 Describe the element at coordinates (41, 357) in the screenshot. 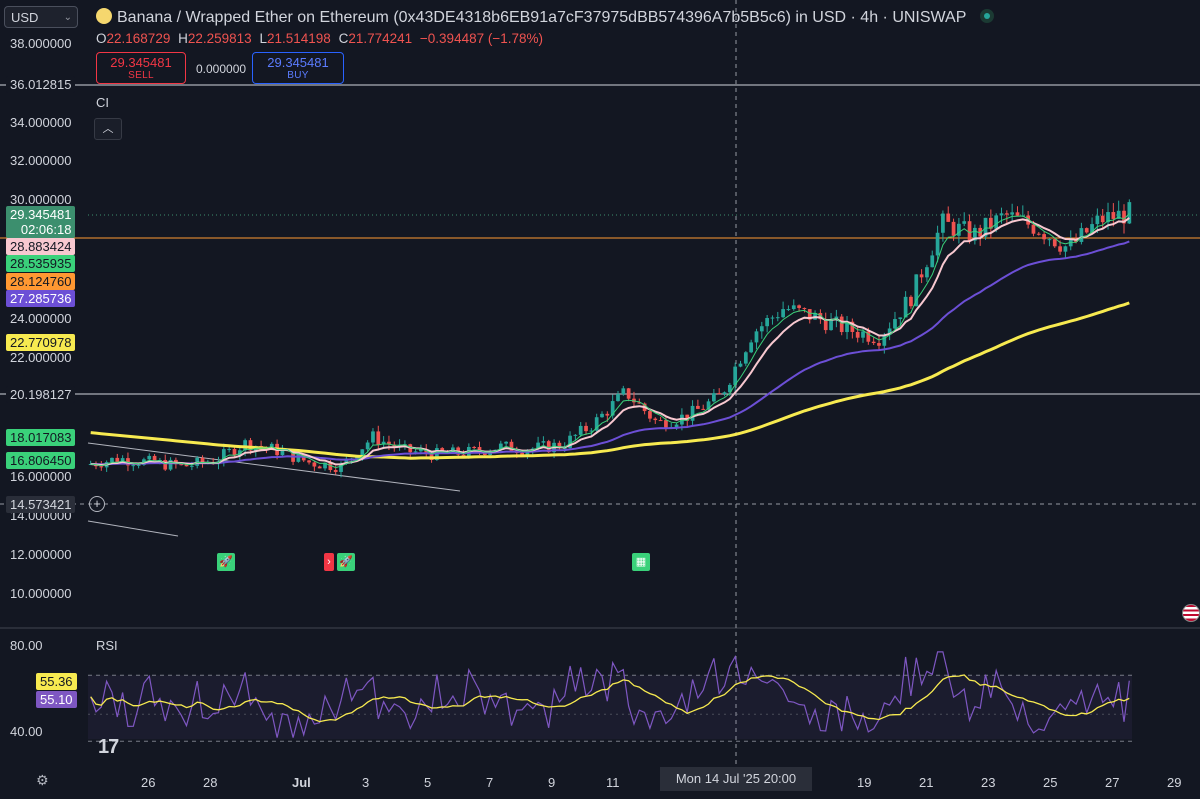

I see `y-tick: 22.000000` at that location.